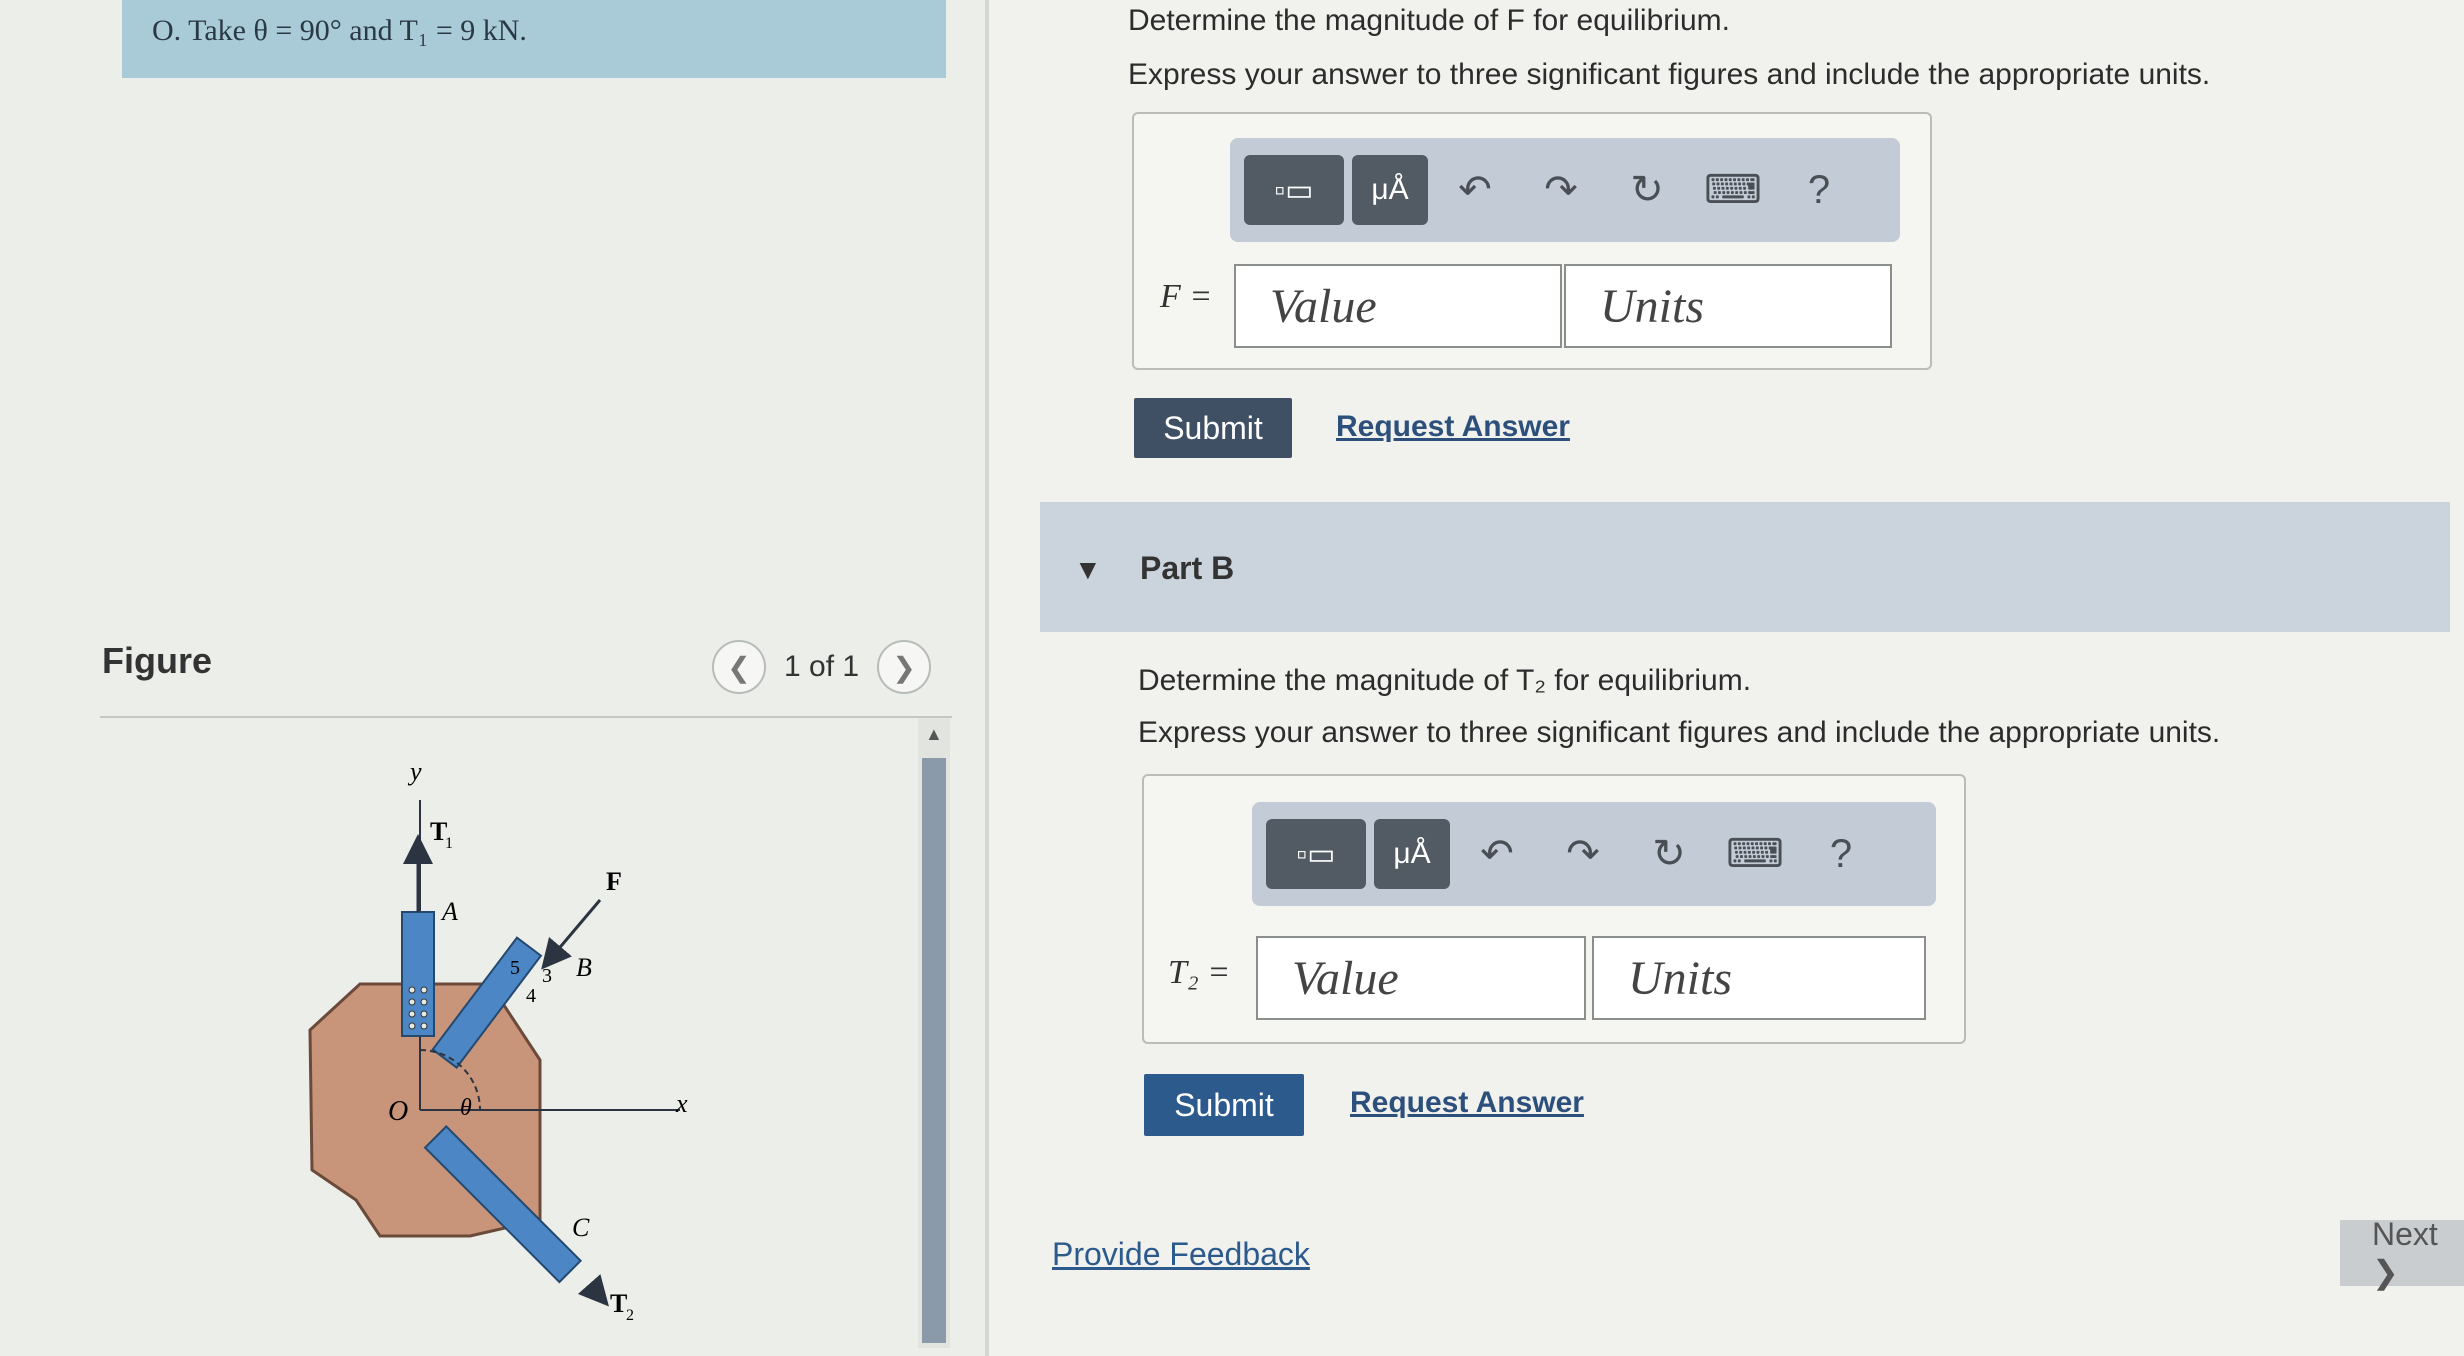  What do you see at coordinates (630, 1315) in the screenshot?
I see `t2-subscript: 2` at bounding box center [630, 1315].